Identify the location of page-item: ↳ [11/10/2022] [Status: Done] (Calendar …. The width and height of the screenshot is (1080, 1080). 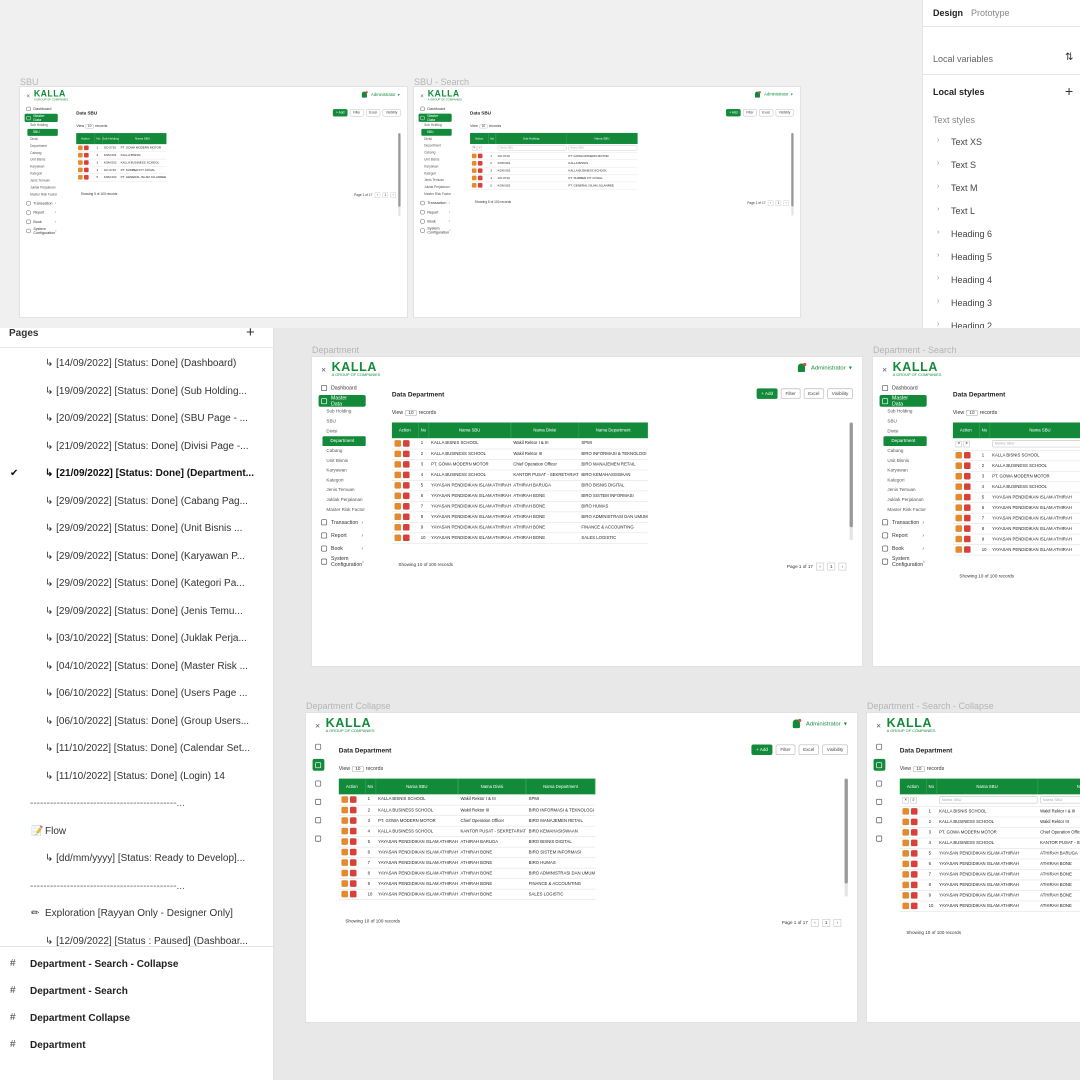
(137, 750).